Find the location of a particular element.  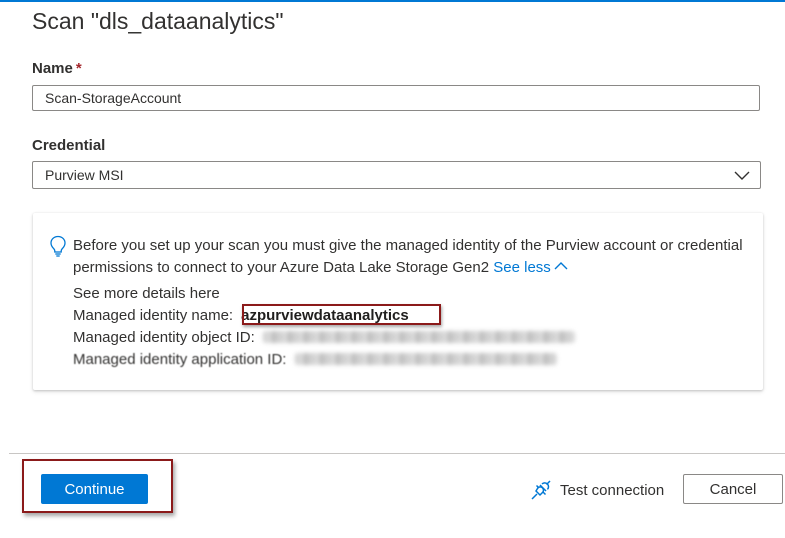

footer-divider is located at coordinates (397, 453).